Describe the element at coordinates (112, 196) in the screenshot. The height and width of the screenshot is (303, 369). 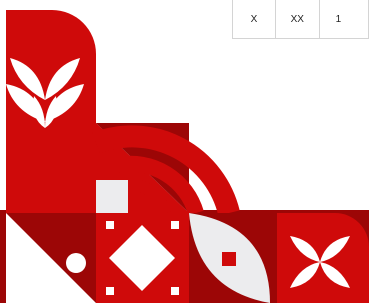
I see `small-square` at that location.